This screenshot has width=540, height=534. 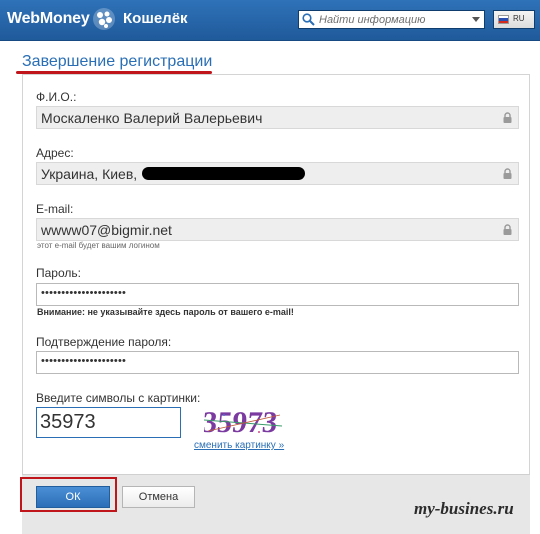 I want to click on fio-value: Москаленко Валерий Валерьевич, so click(x=152, y=118).